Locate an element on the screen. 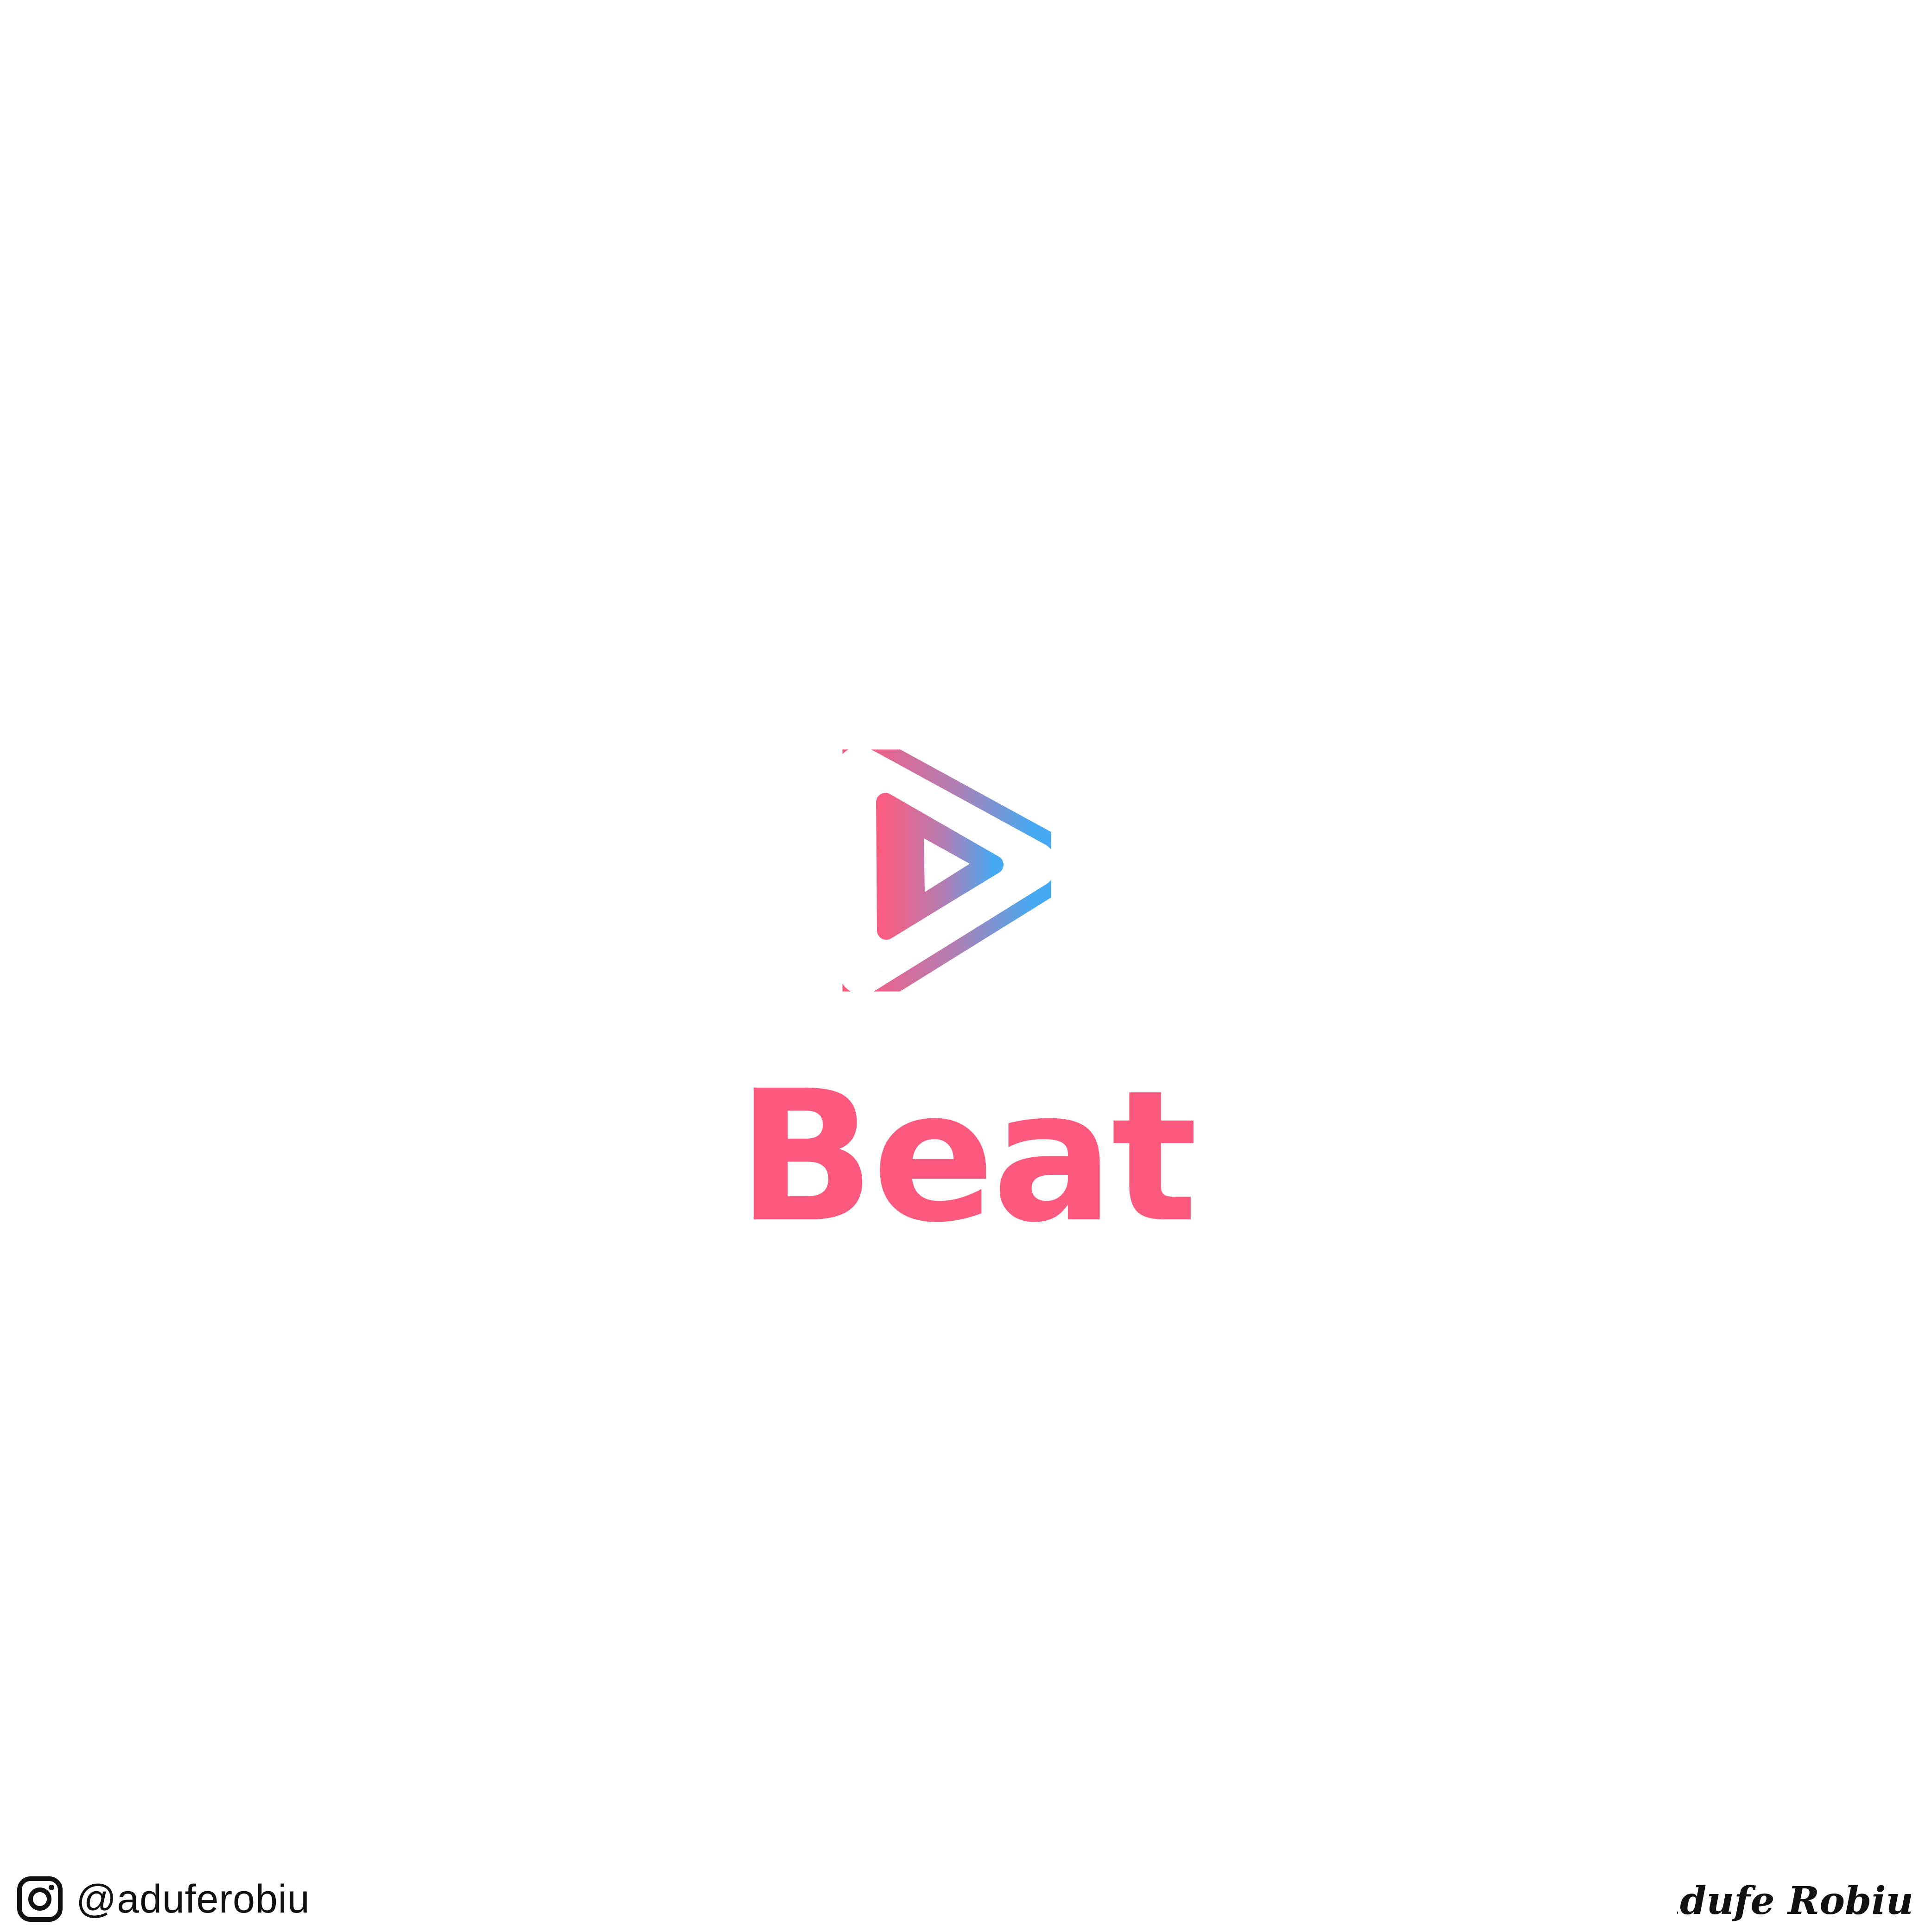  instagram-handle: @aduferobiu is located at coordinates (163, 1899).